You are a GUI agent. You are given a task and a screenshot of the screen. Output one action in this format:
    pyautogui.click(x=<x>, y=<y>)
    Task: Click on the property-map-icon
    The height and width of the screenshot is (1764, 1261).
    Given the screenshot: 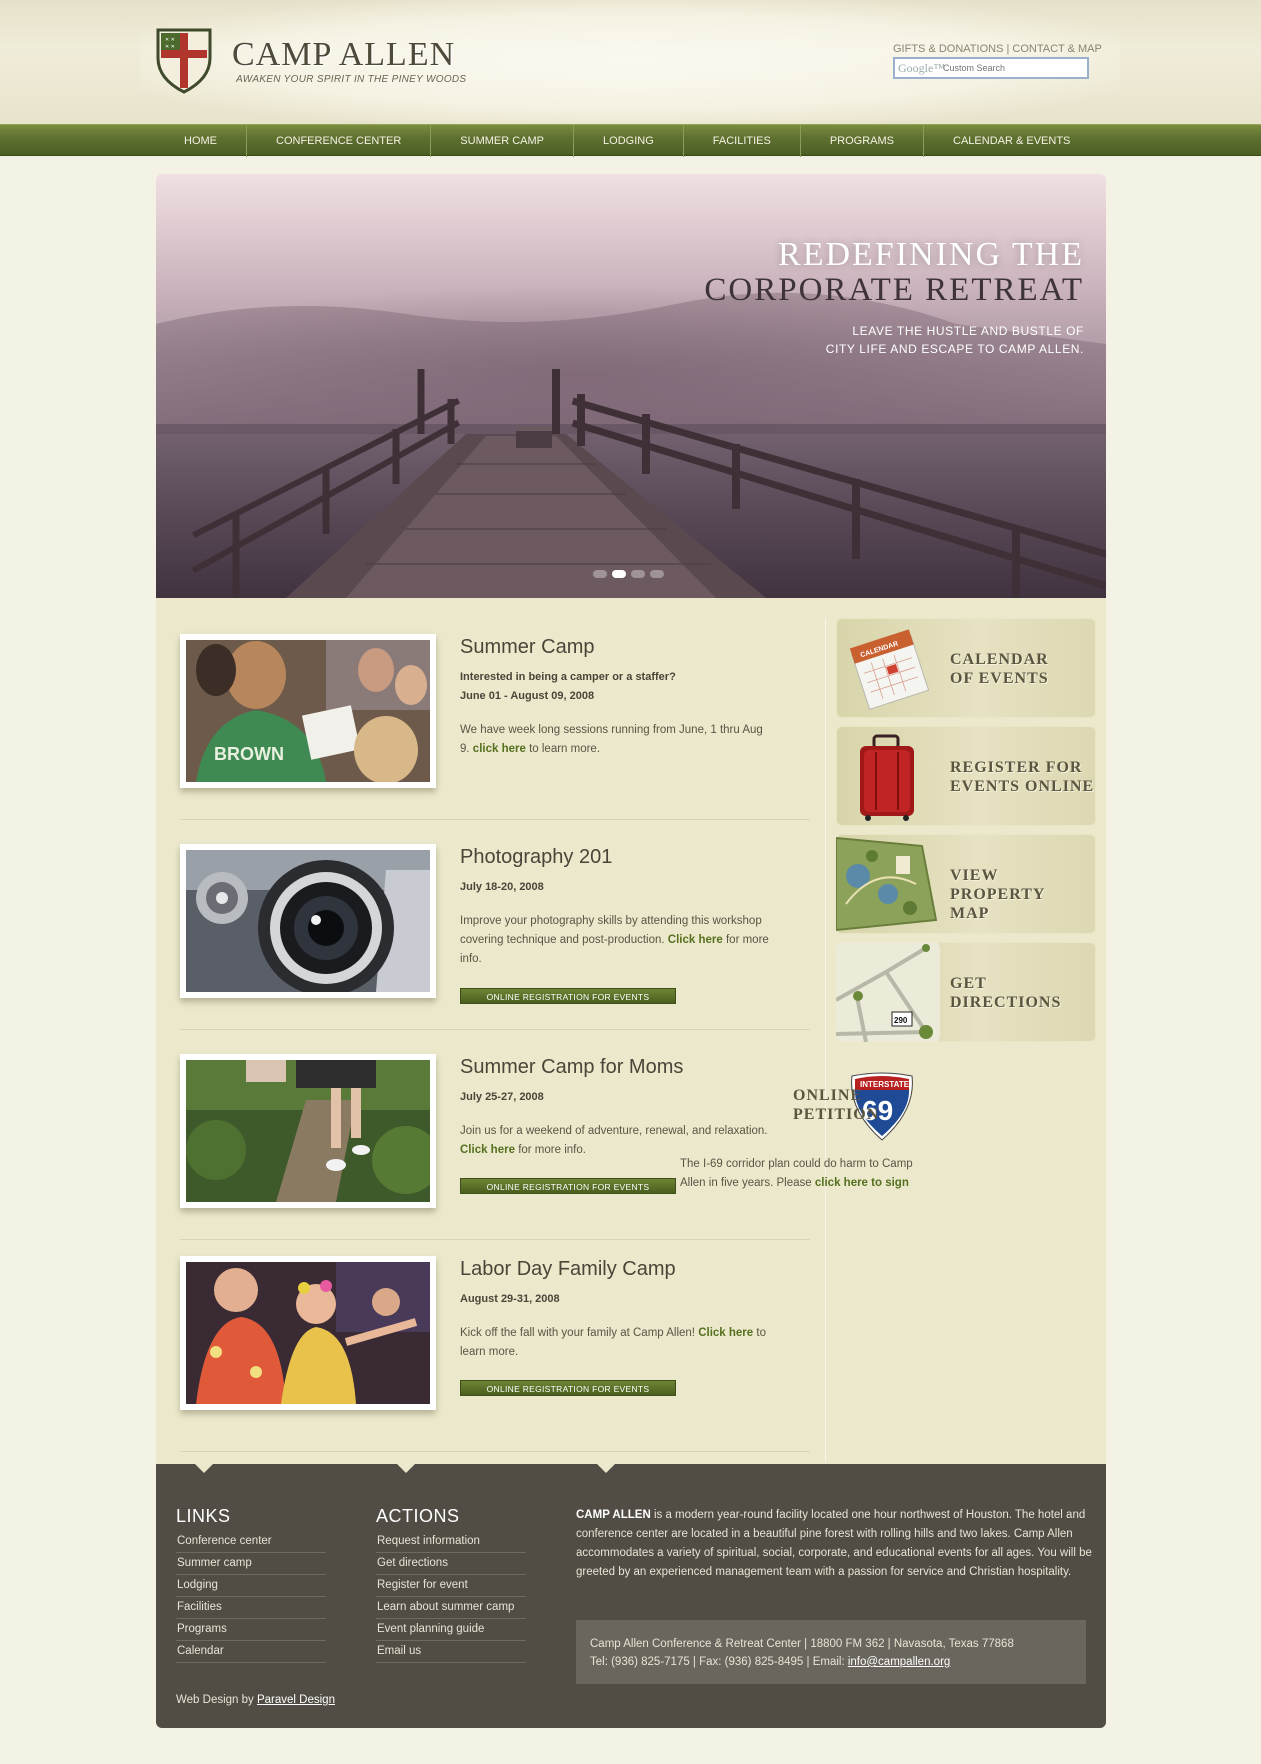 What is the action you would take?
    pyautogui.click(x=887, y=884)
    